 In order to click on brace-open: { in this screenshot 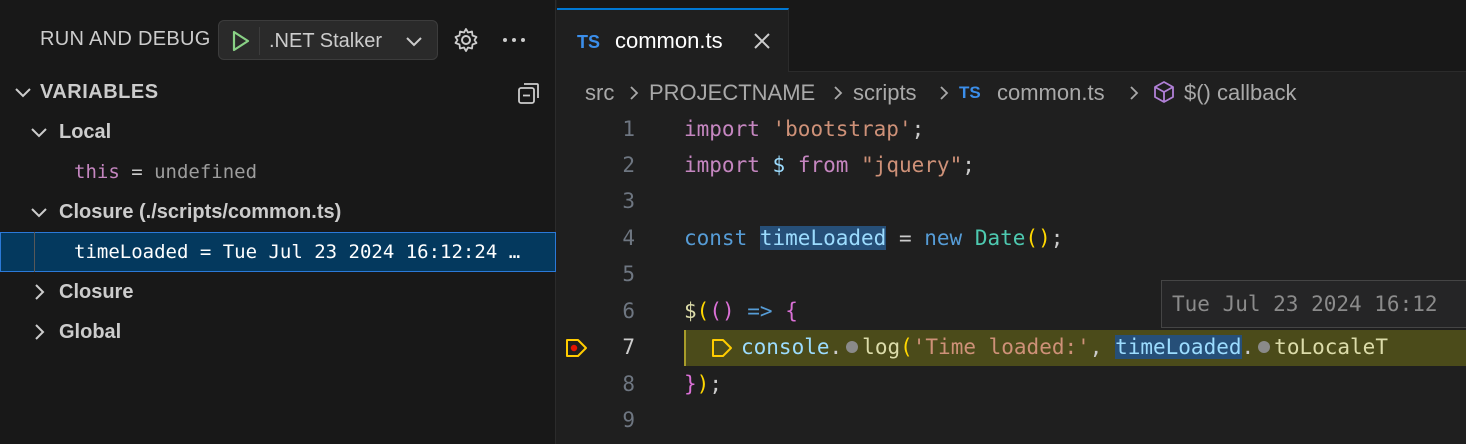, I will do `click(791, 311)`.